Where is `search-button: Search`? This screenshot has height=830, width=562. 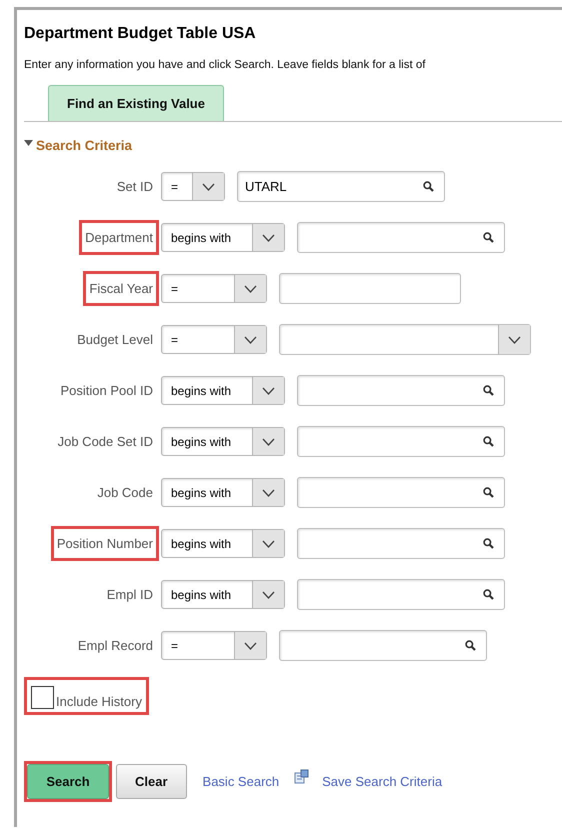
search-button: Search is located at coordinates (68, 781).